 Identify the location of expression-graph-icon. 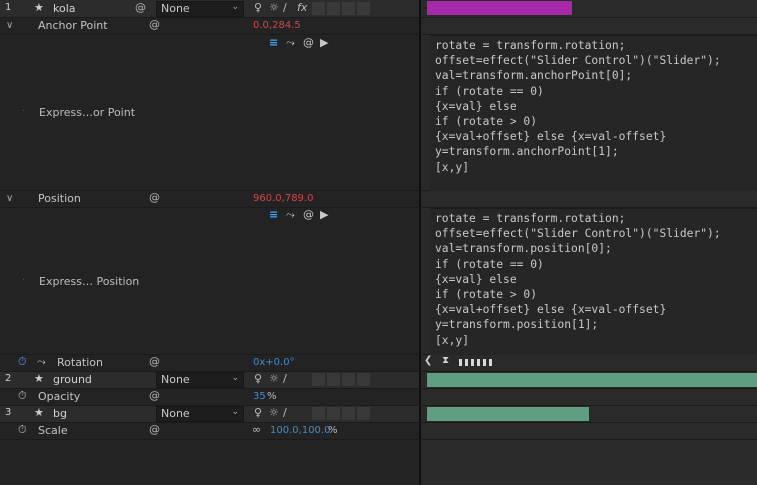
(477, 362).